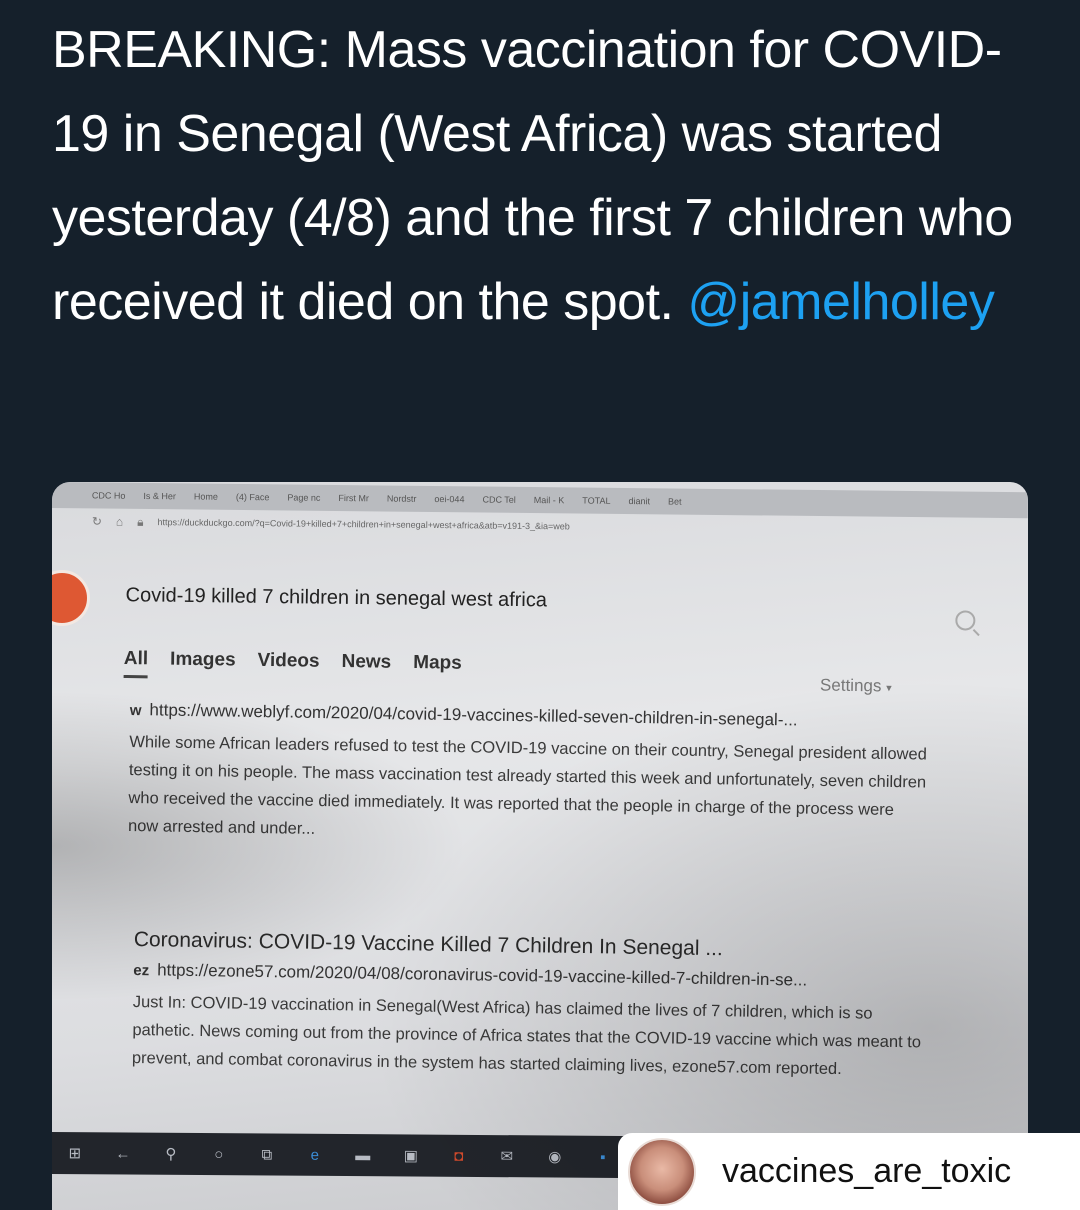  I want to click on search-tabs: All Images Videos News Maps, so click(523, 668).